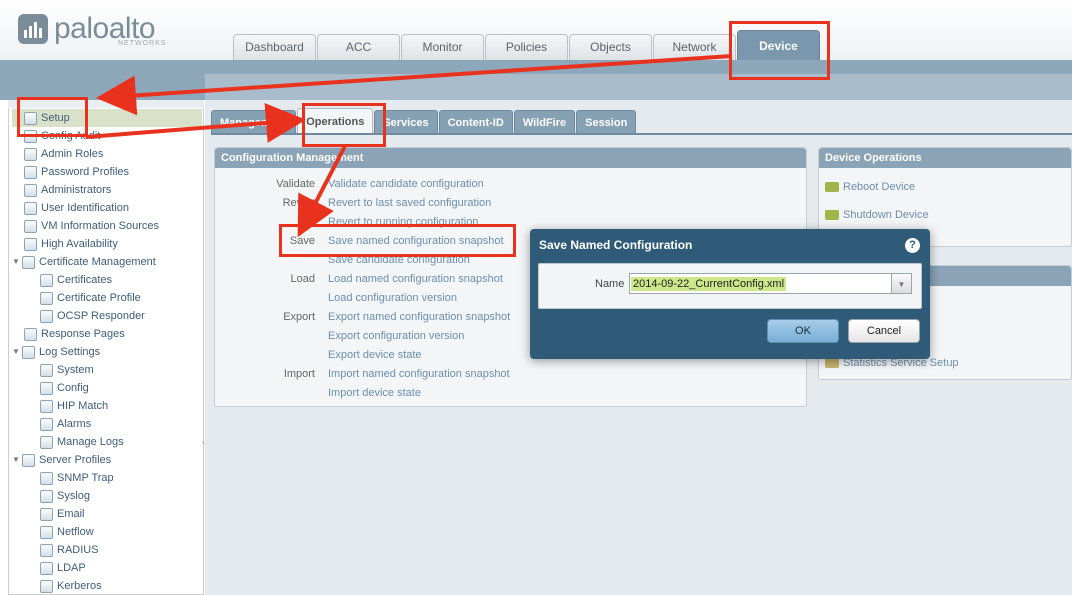 Image resolution: width=1072 pixels, height=595 pixels. Describe the element at coordinates (322, 191) in the screenshot. I see `arrow-operations-to-save` at that location.